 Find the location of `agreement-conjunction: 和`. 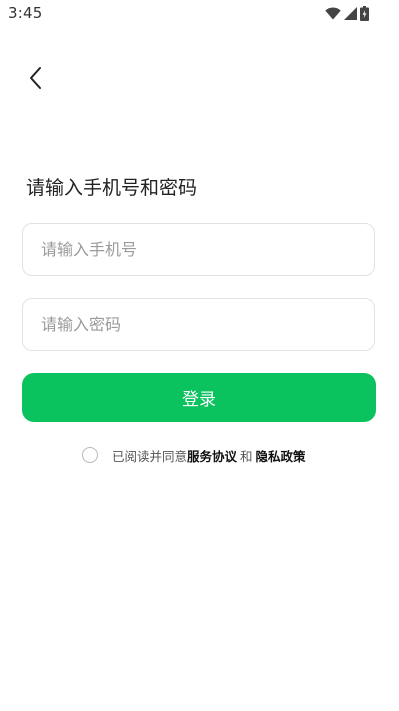

agreement-conjunction: 和 is located at coordinates (246, 456).